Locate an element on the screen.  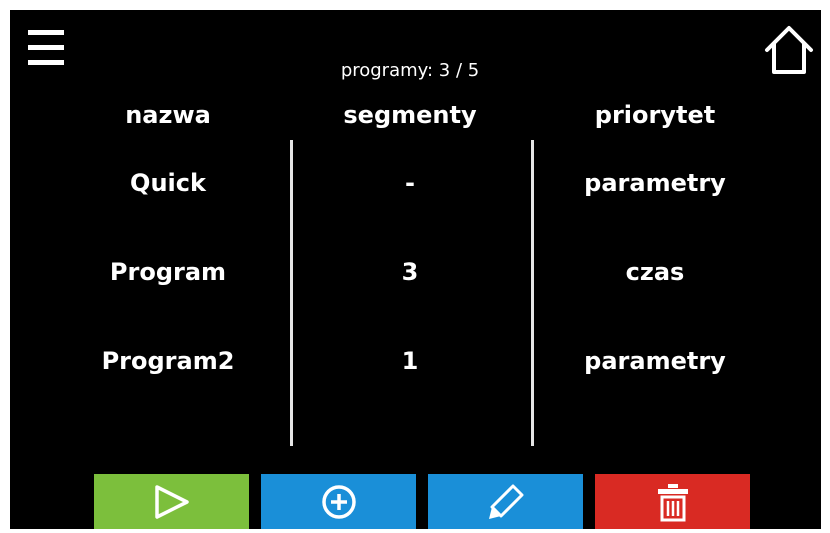
add-program-button is located at coordinates (338, 501).